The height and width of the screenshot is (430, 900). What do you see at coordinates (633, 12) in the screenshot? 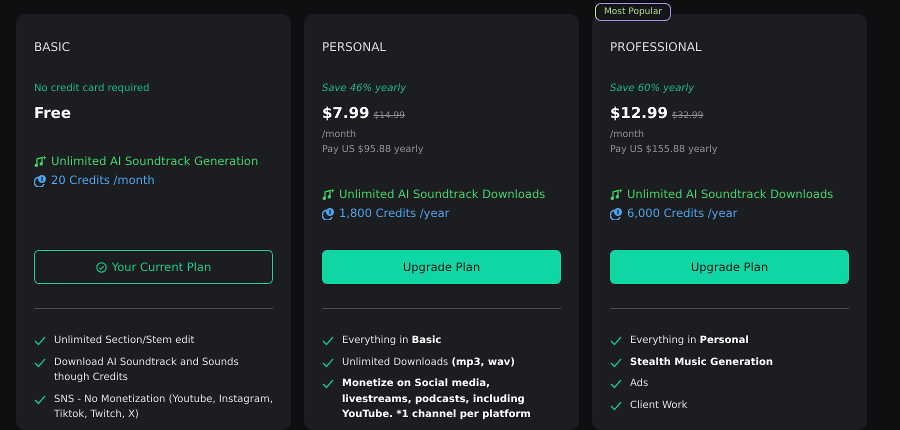
I see `popular-badge: Most Popular` at bounding box center [633, 12].